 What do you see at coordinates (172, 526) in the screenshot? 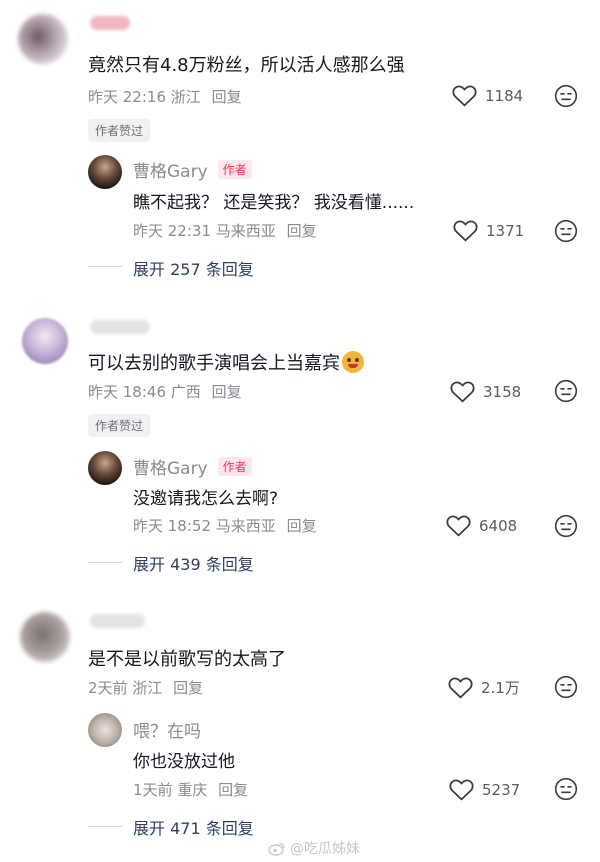
I see `reply-time: 昨天 18:52` at bounding box center [172, 526].